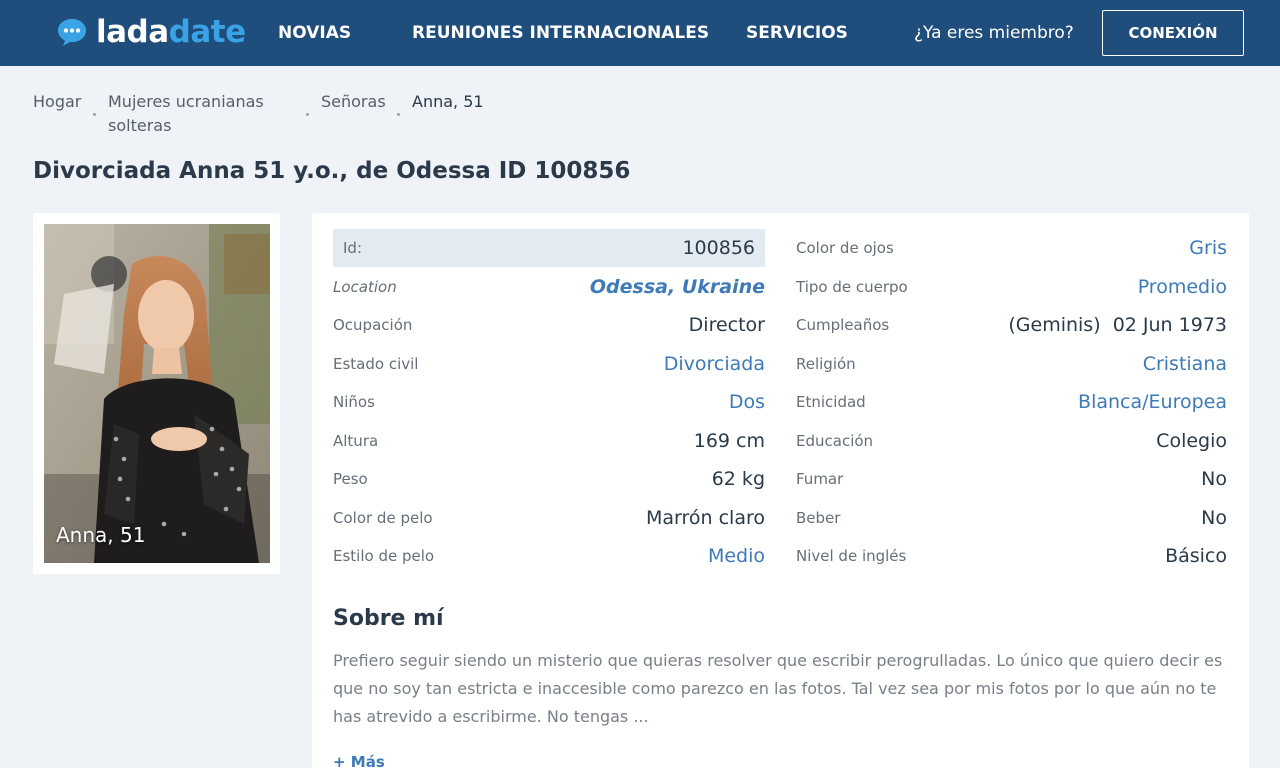 The height and width of the screenshot is (768, 1280). I want to click on logo-text-part2: date, so click(207, 32).